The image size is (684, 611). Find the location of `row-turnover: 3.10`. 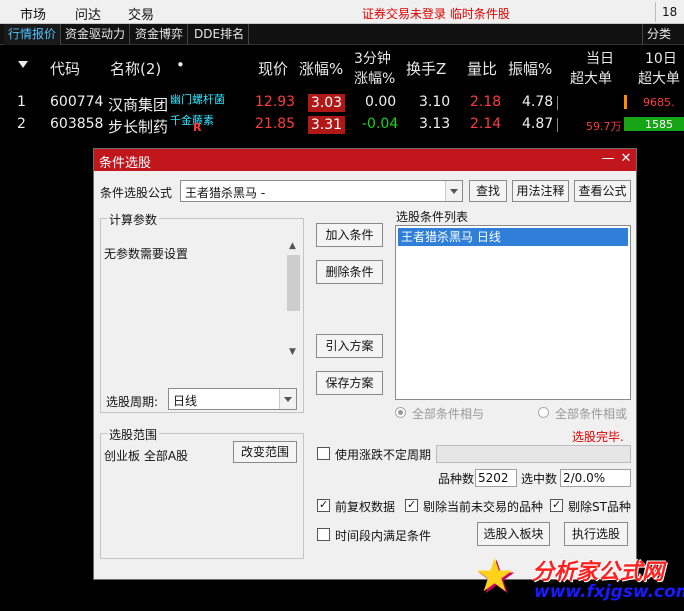

row-turnover: 3.10 is located at coordinates (435, 102).